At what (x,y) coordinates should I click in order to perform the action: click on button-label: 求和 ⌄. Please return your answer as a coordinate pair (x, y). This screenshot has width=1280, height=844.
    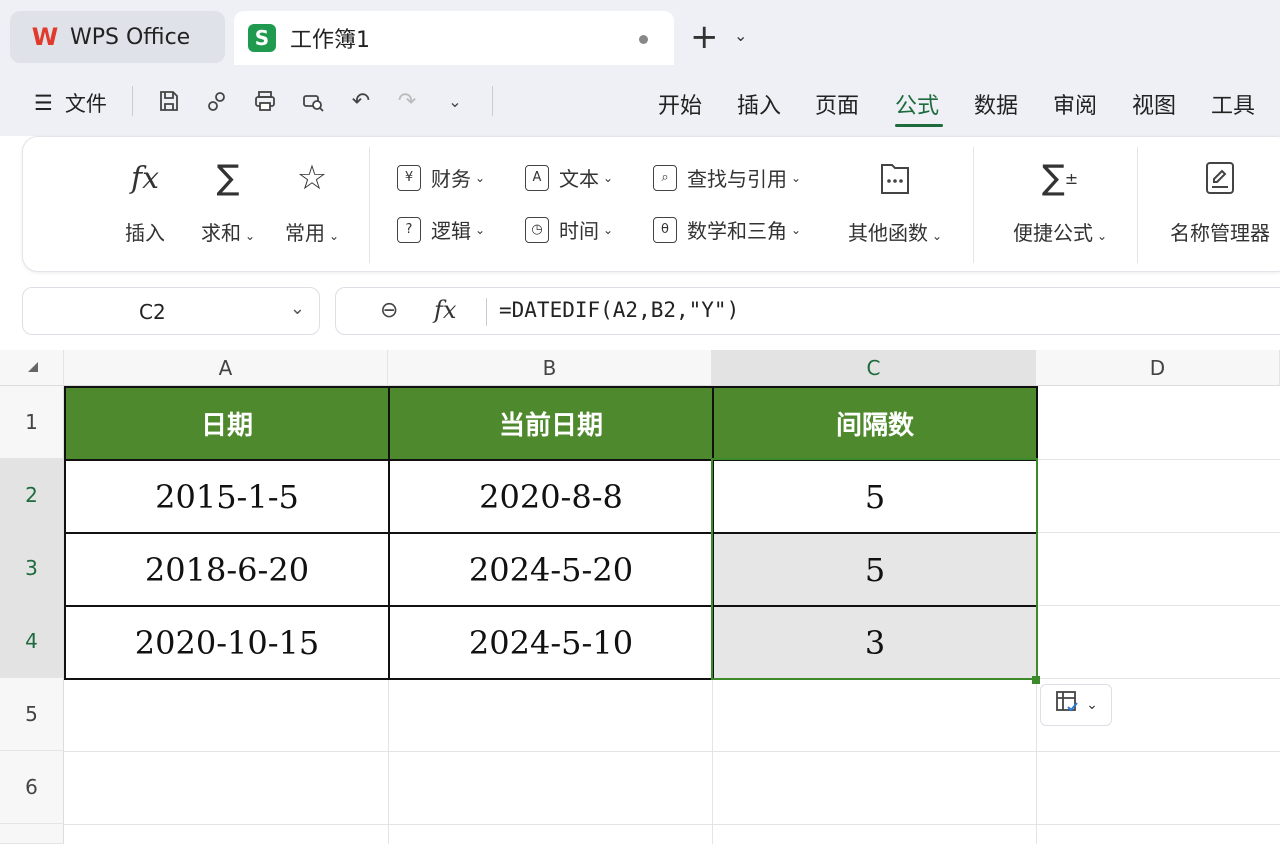
    Looking at the image, I should click on (228, 233).